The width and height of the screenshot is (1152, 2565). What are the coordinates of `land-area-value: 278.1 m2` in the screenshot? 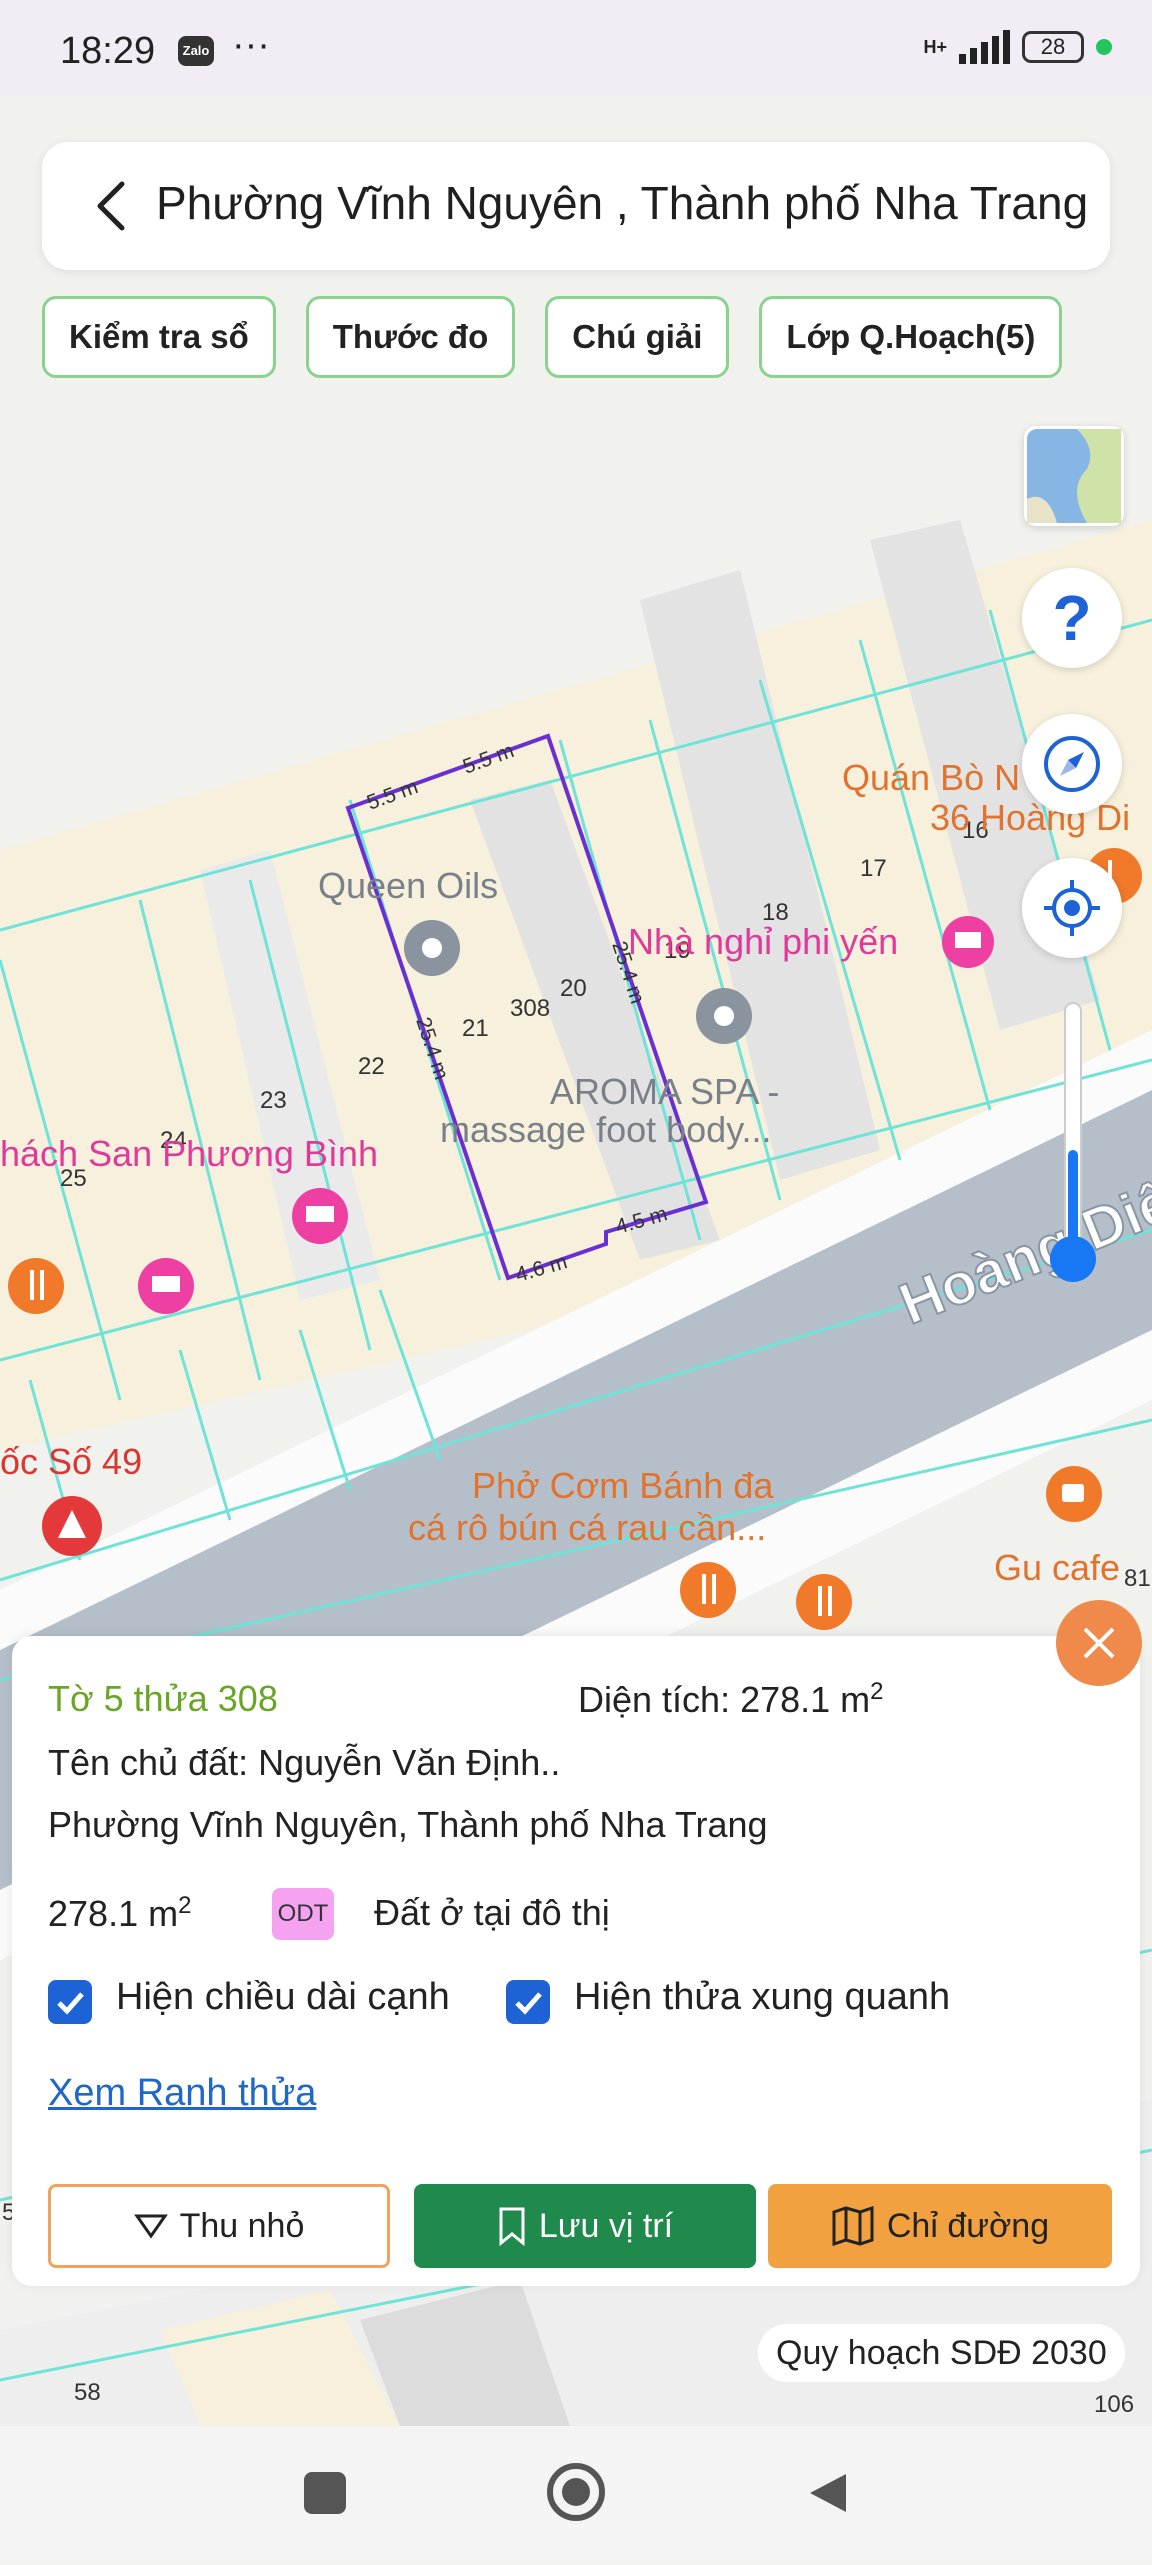 It's located at (120, 1913).